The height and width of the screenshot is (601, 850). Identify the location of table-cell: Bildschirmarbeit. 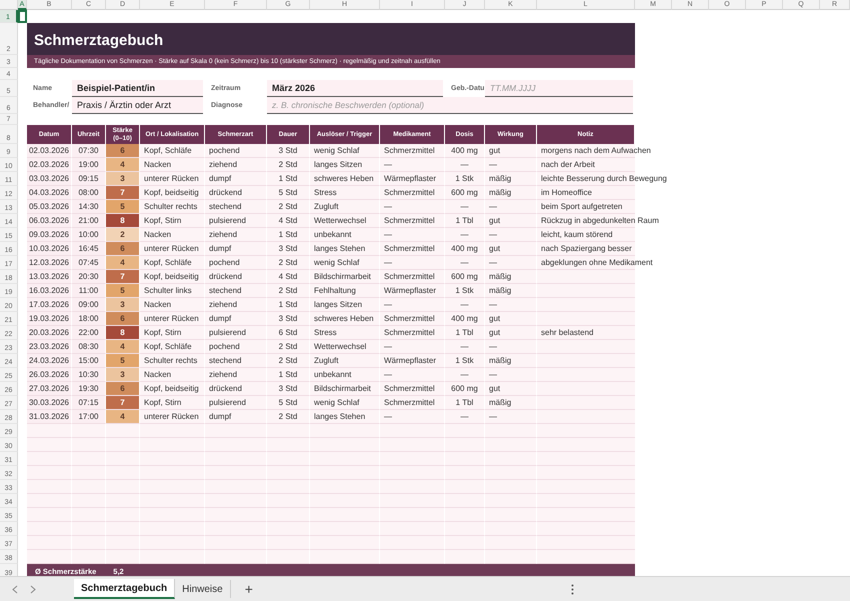
(345, 277).